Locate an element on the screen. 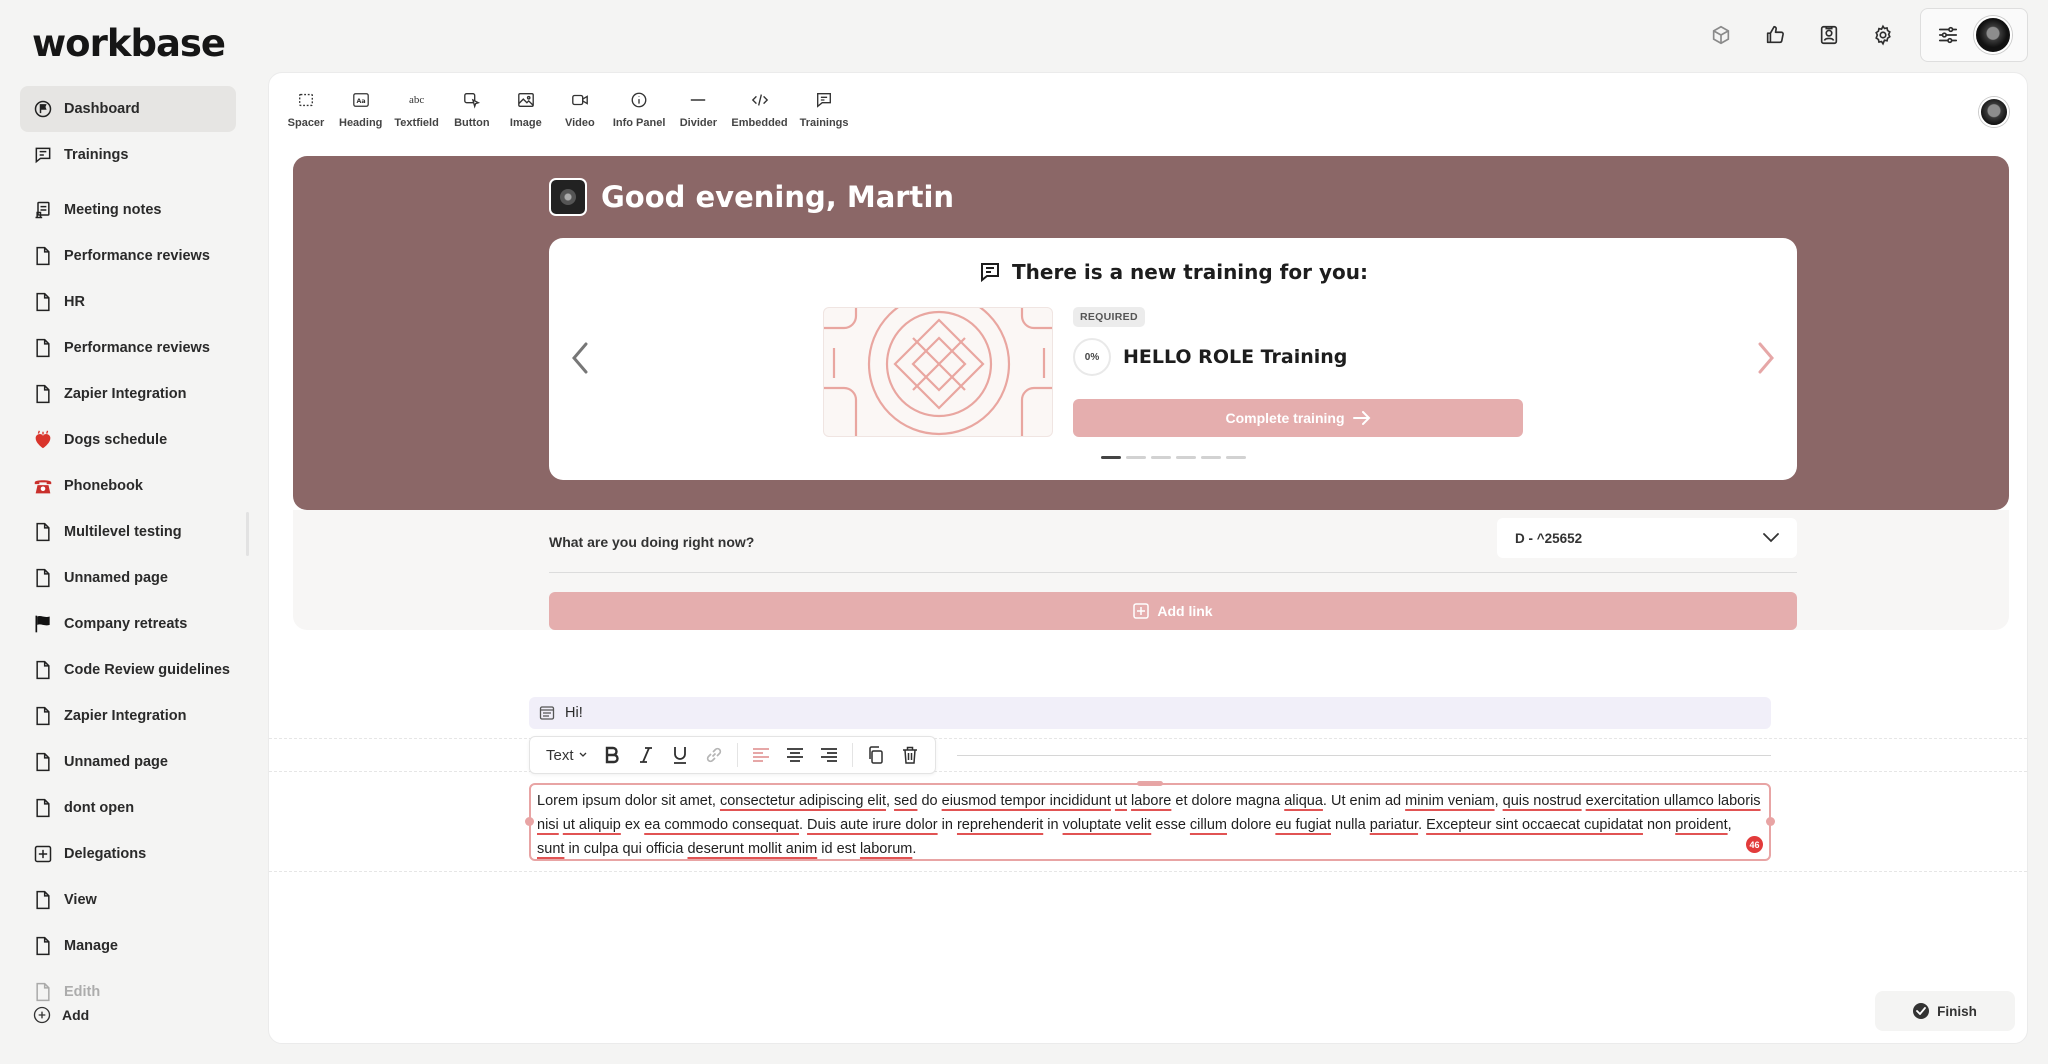  misspelled-word: Excepteur sint occaecat cupidatat is located at coordinates (1534, 825).